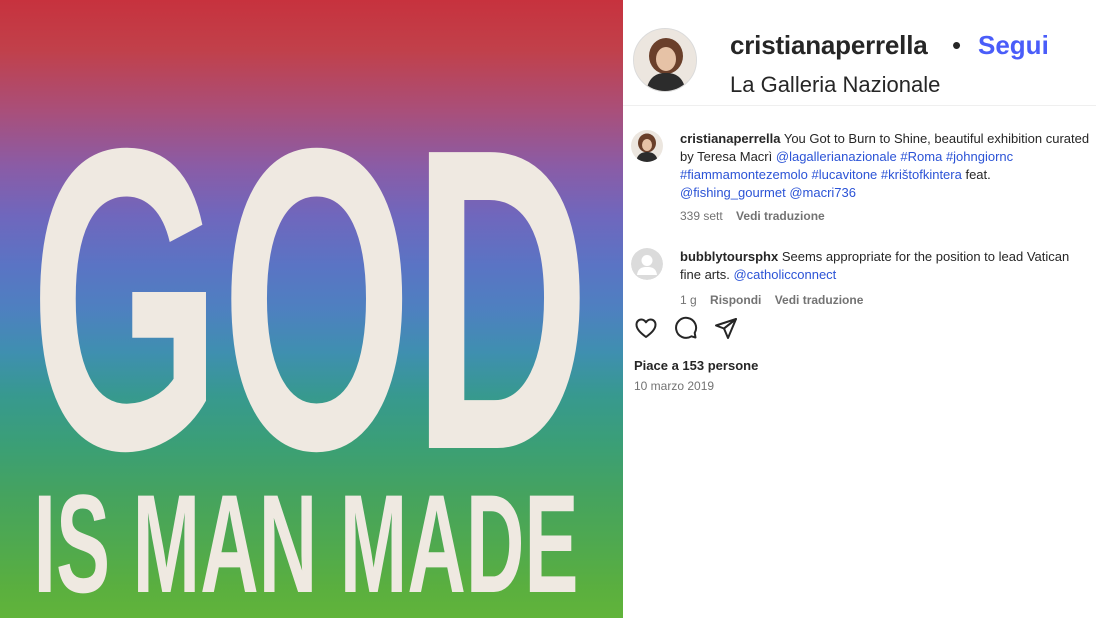 This screenshot has width=1096, height=618. I want to click on hashtag-link: #lucavitone, so click(845, 174).